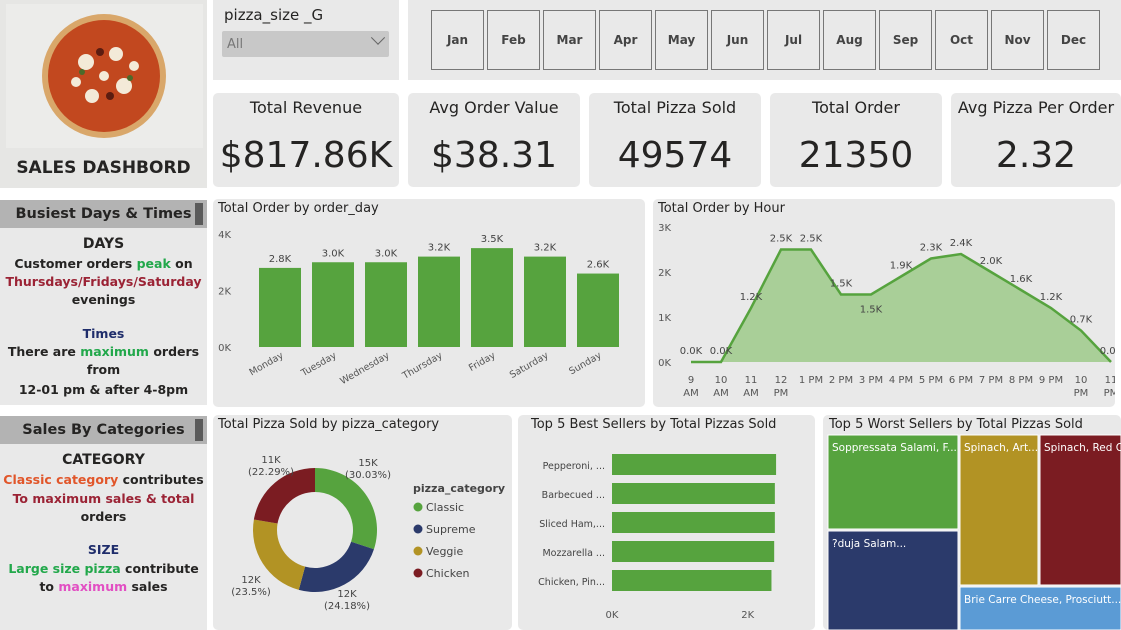 Image resolution: width=1121 pixels, height=630 pixels. I want to click on y-tick-label: 2K, so click(664, 273).